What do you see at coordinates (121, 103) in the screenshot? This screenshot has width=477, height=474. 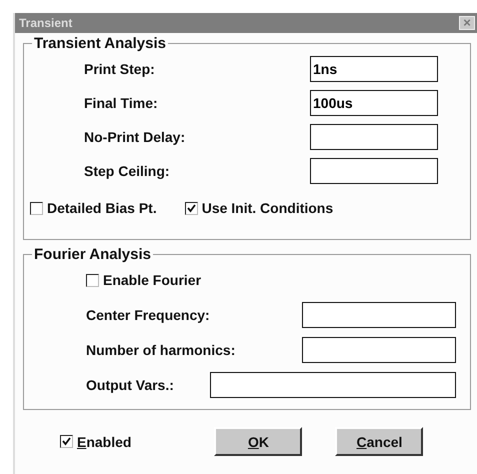 I see `field-label: Final Time:` at bounding box center [121, 103].